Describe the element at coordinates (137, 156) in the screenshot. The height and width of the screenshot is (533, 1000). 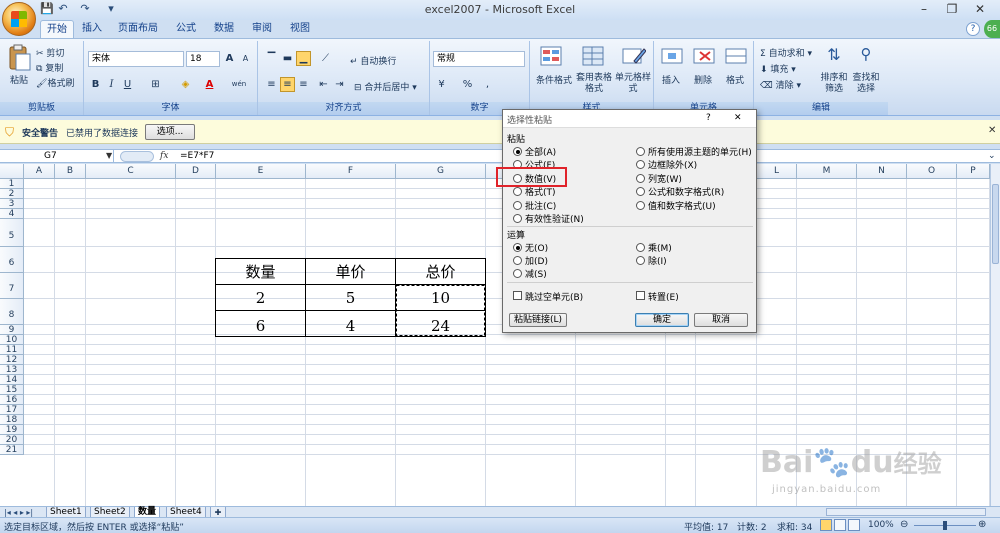
I see `formula-expand-icon` at that location.